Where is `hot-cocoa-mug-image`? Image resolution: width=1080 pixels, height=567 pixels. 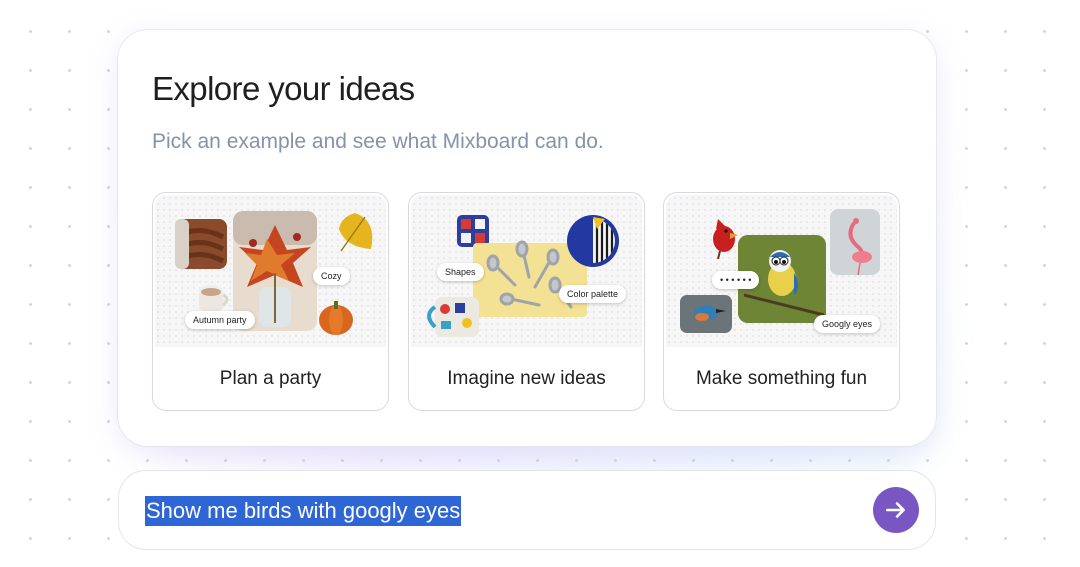
hot-cocoa-mug-image is located at coordinates (214, 298).